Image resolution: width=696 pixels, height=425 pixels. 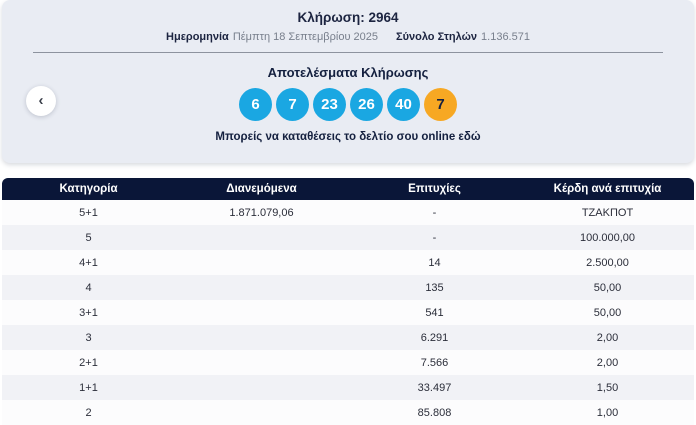 What do you see at coordinates (329, 104) in the screenshot?
I see `winning-number-ball: 23` at bounding box center [329, 104].